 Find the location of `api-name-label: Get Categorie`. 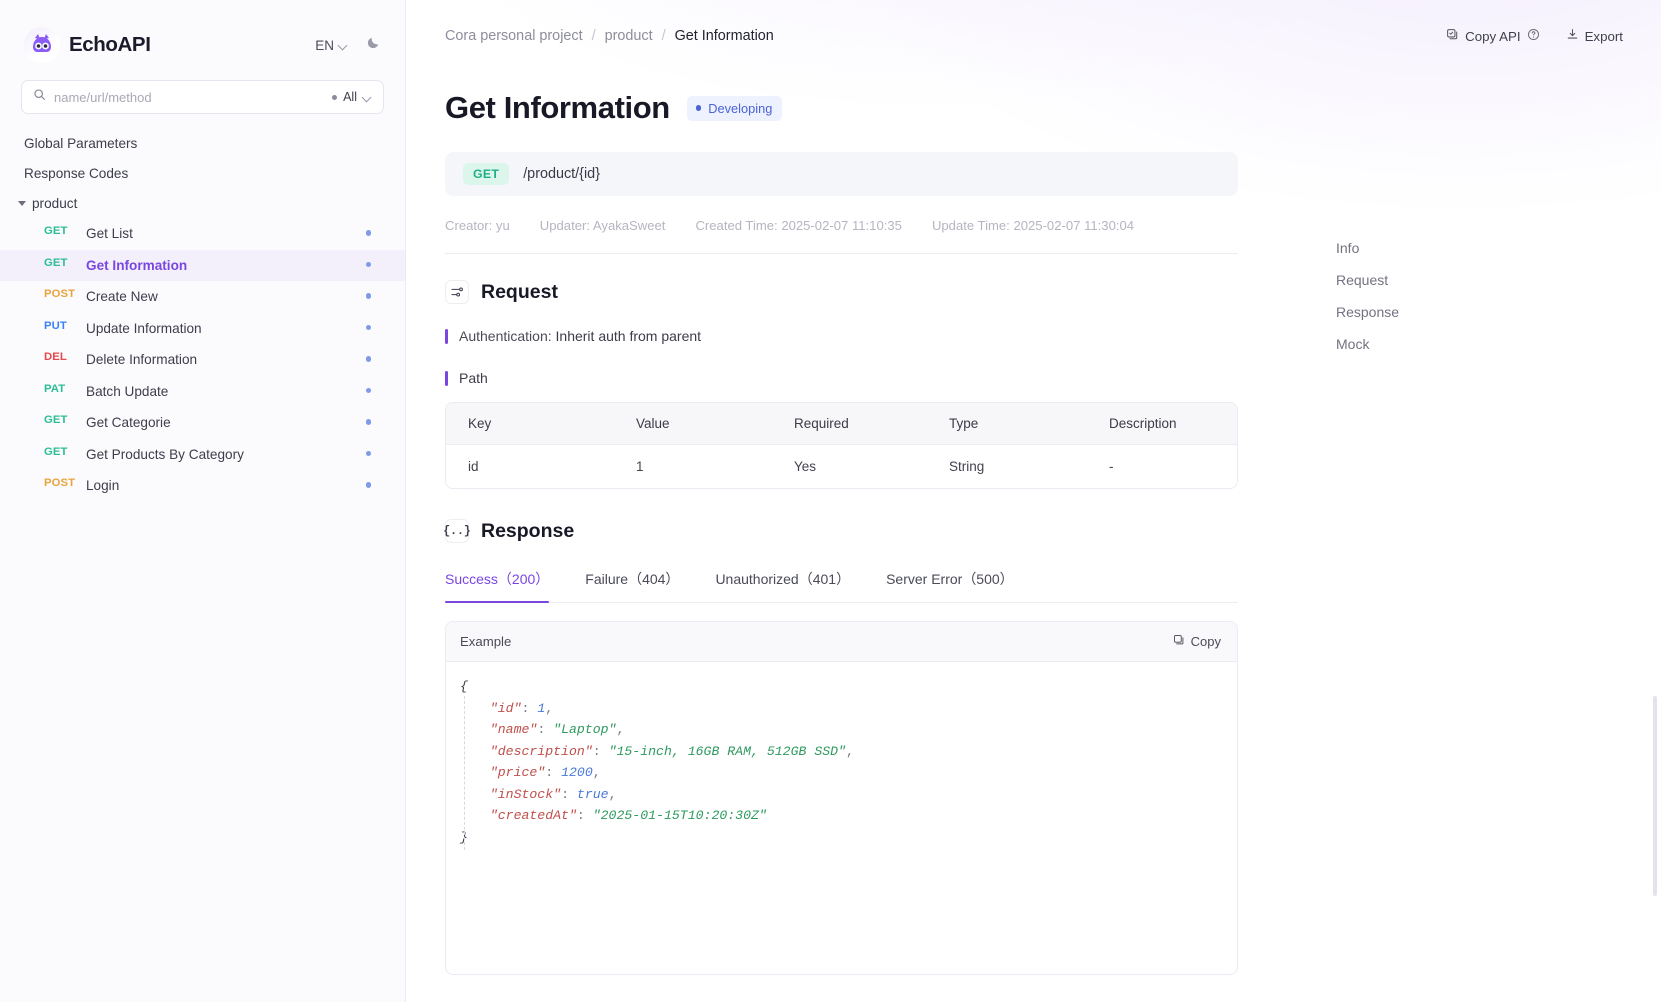

api-name-label: Get Categorie is located at coordinates (128, 422).